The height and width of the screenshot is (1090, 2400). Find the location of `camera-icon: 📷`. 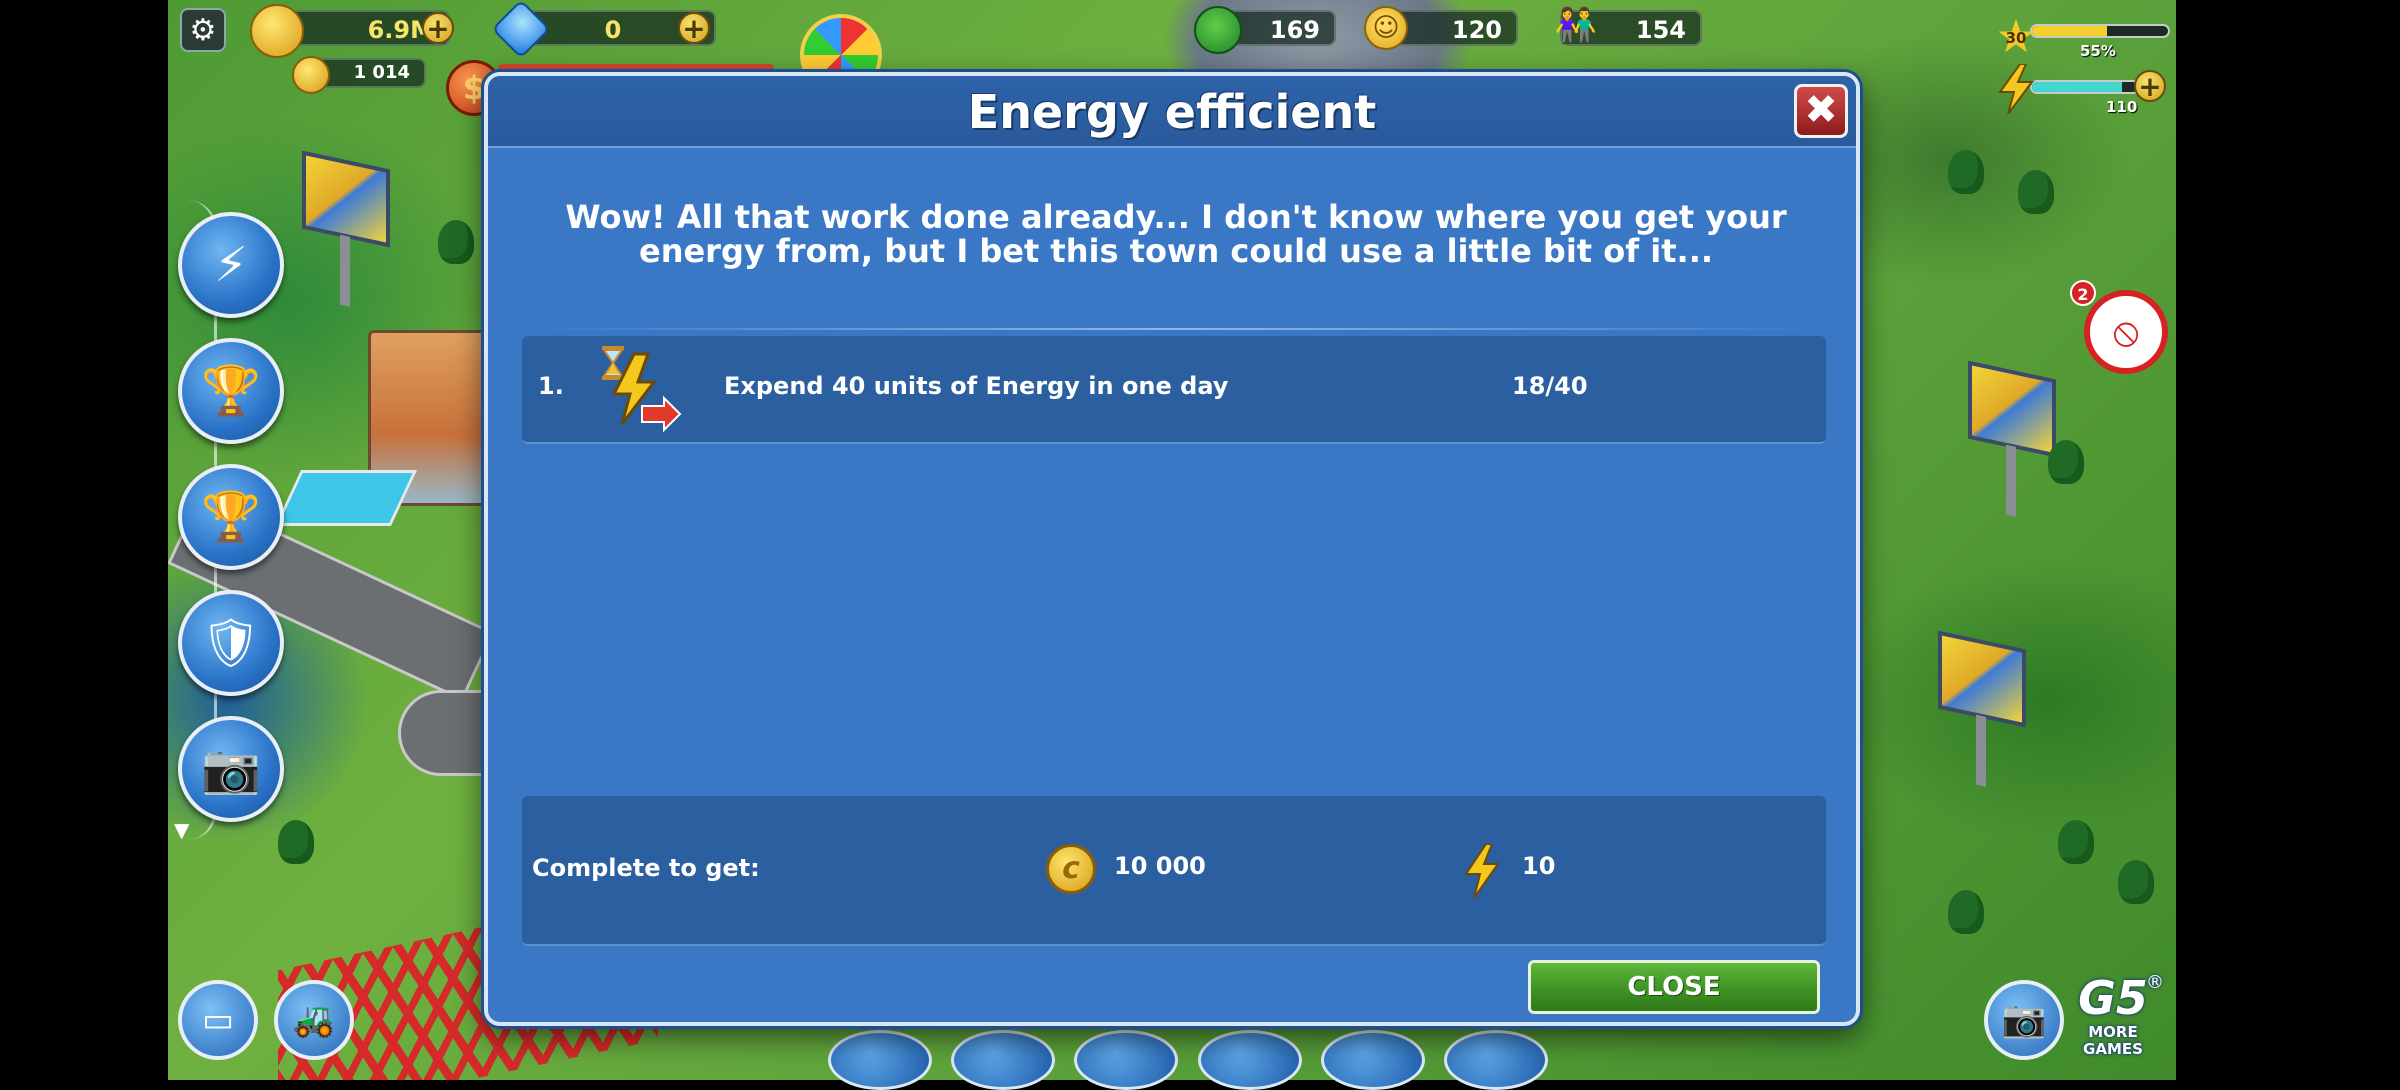

camera-icon: 📷 is located at coordinates (231, 769).